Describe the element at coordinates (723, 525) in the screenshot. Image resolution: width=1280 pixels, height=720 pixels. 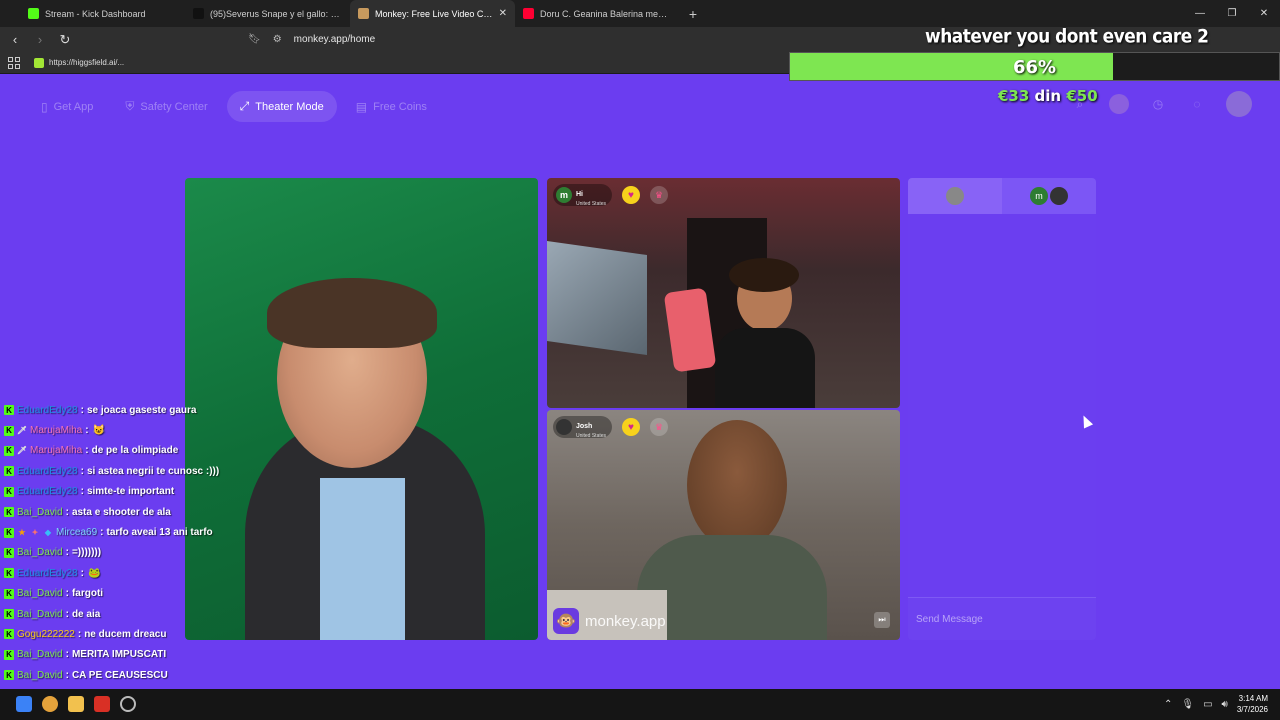
I see `peer-video-2: Josh United States ♥ ♛ 🐵 monkey.app ⏭` at that location.